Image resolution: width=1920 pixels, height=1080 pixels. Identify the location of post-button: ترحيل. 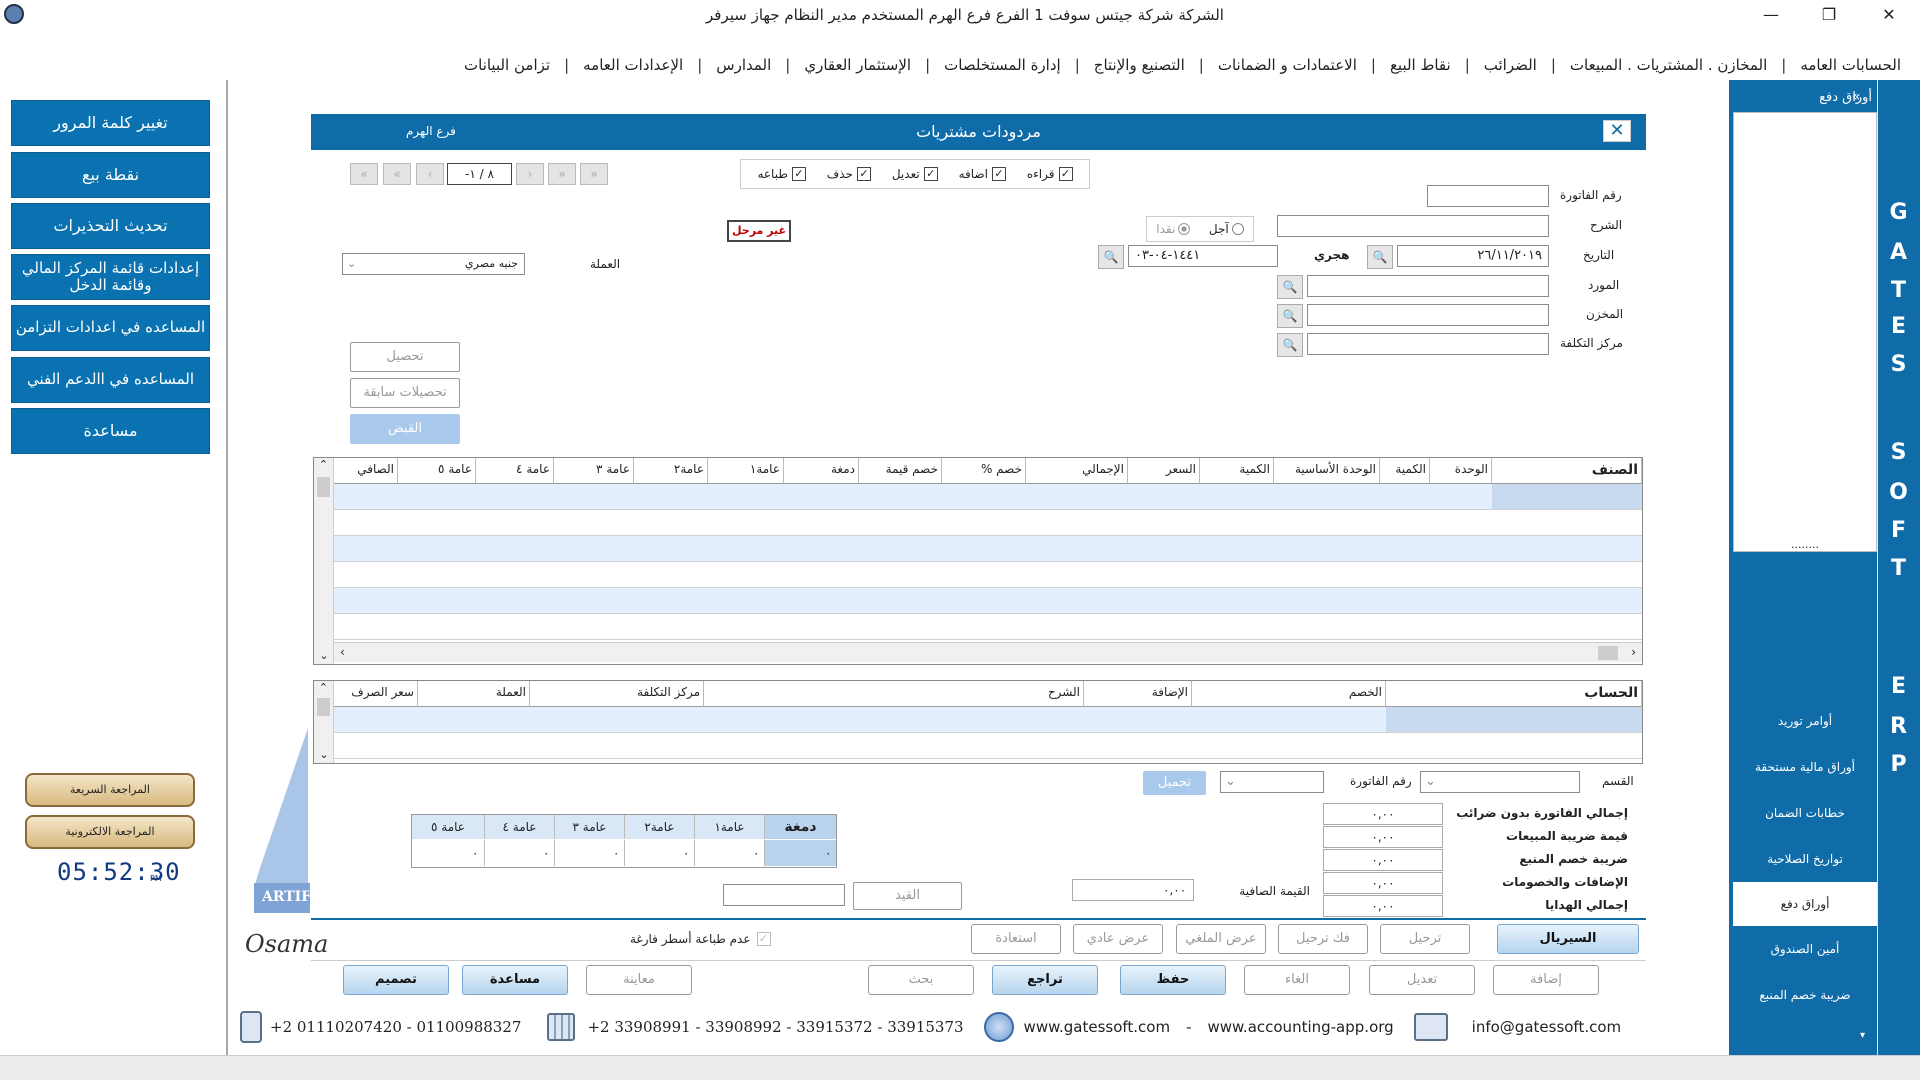
(1425, 939).